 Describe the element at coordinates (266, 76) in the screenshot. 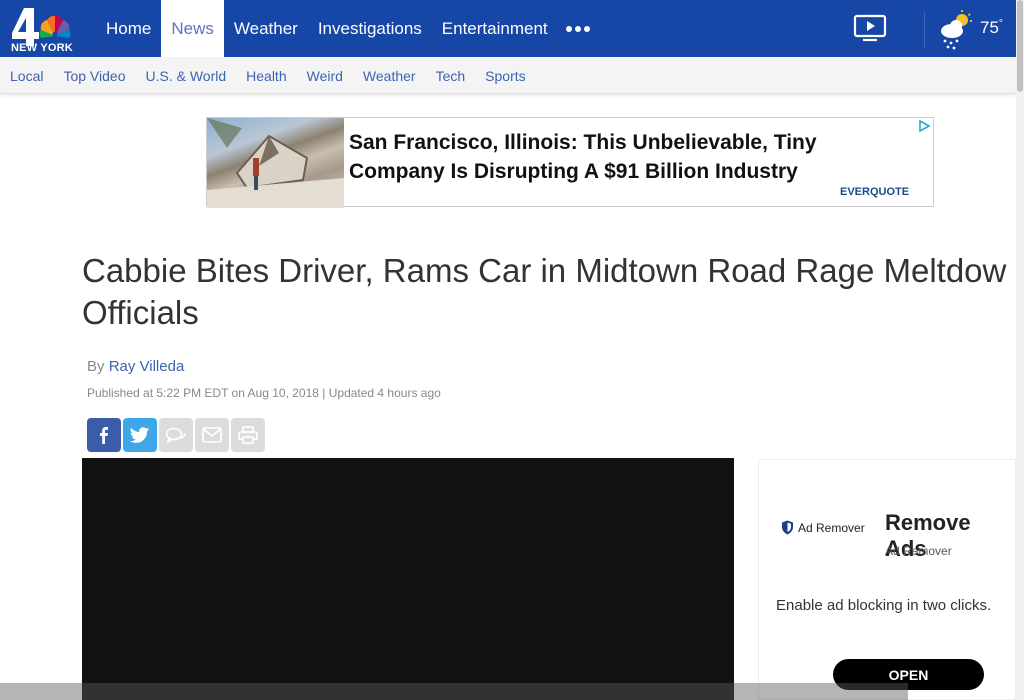

I see `subnav-health: Health` at that location.